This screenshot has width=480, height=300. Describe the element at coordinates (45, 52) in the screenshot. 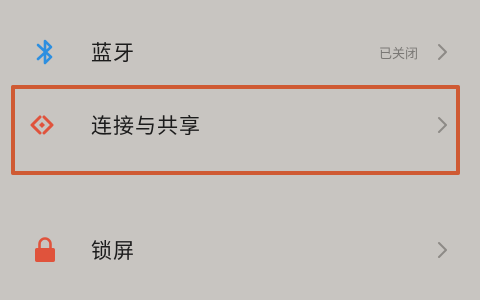

I see `bluetooth-icon` at that location.